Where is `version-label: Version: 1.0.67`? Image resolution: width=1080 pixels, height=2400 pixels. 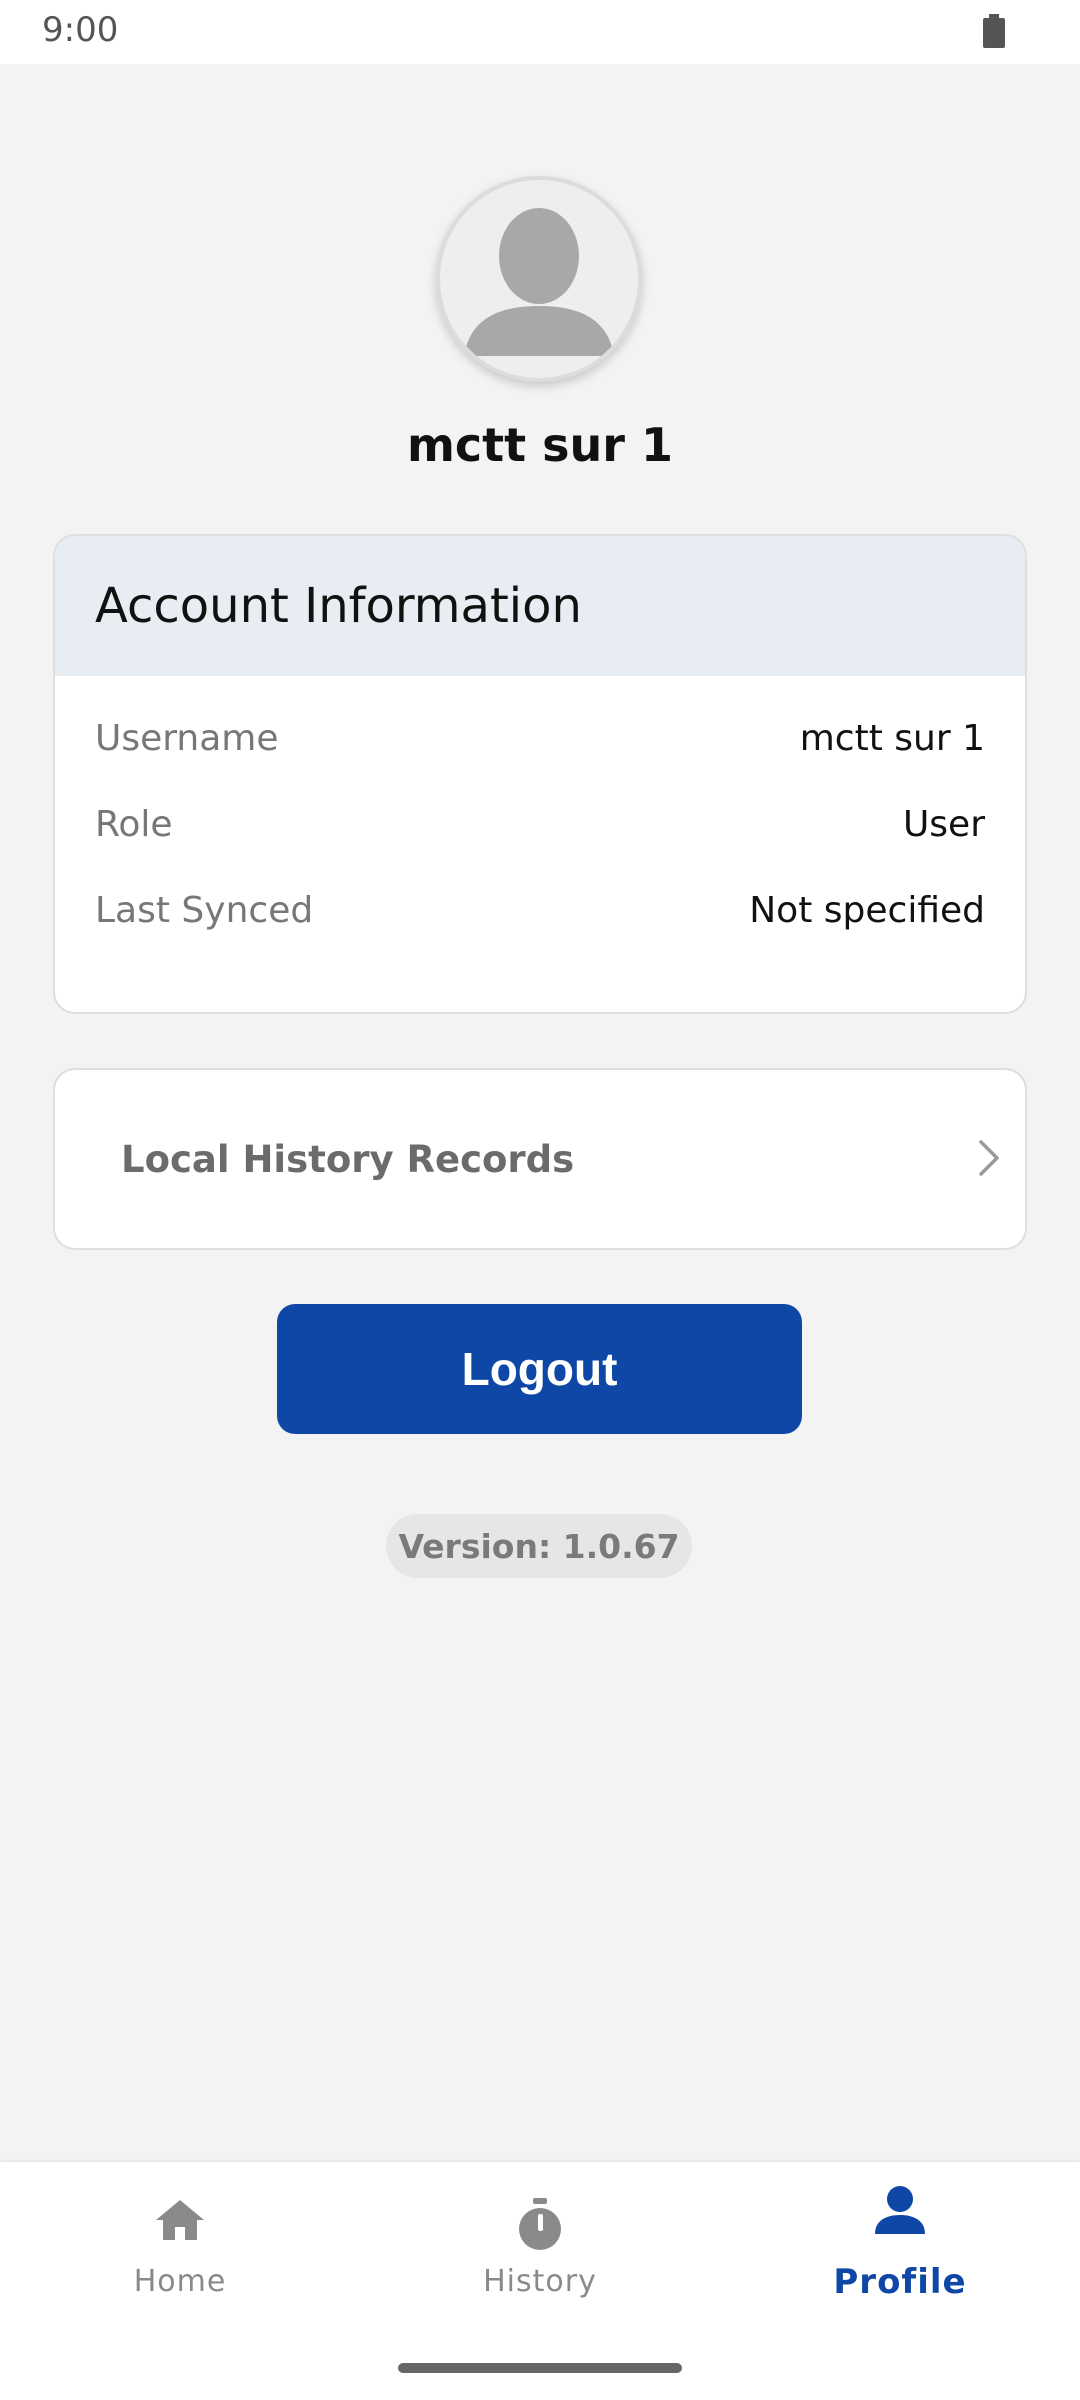 version-label: Version: 1.0.67 is located at coordinates (539, 1546).